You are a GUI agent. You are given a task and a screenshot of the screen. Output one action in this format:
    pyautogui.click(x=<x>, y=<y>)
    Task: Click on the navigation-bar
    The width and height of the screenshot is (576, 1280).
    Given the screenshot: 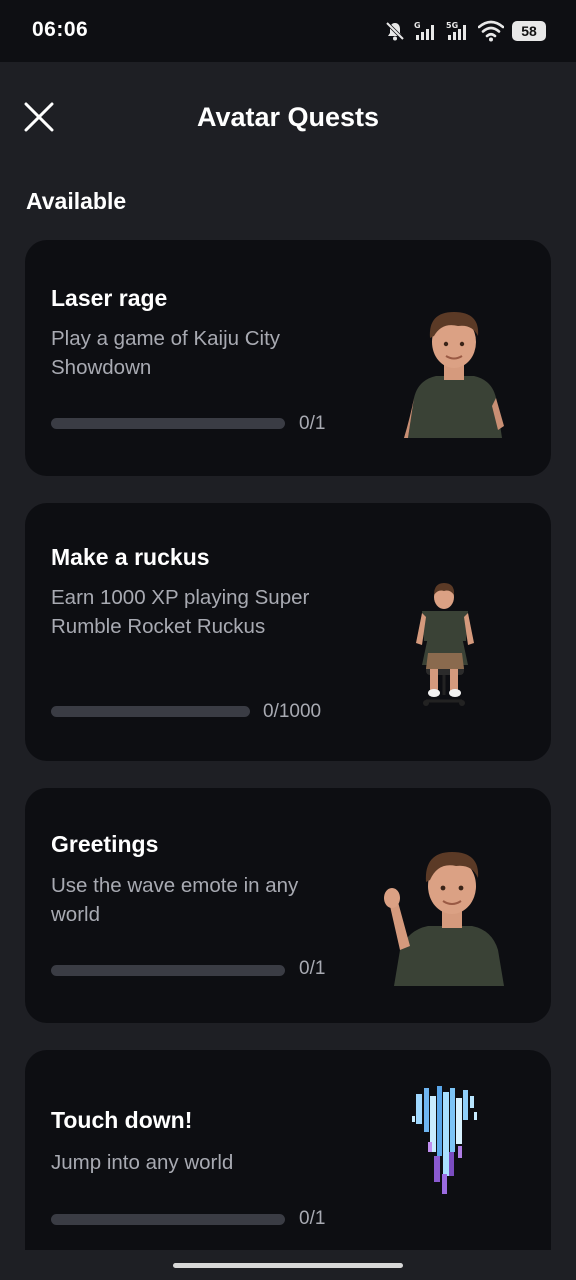 What is the action you would take?
    pyautogui.click(x=288, y=1265)
    